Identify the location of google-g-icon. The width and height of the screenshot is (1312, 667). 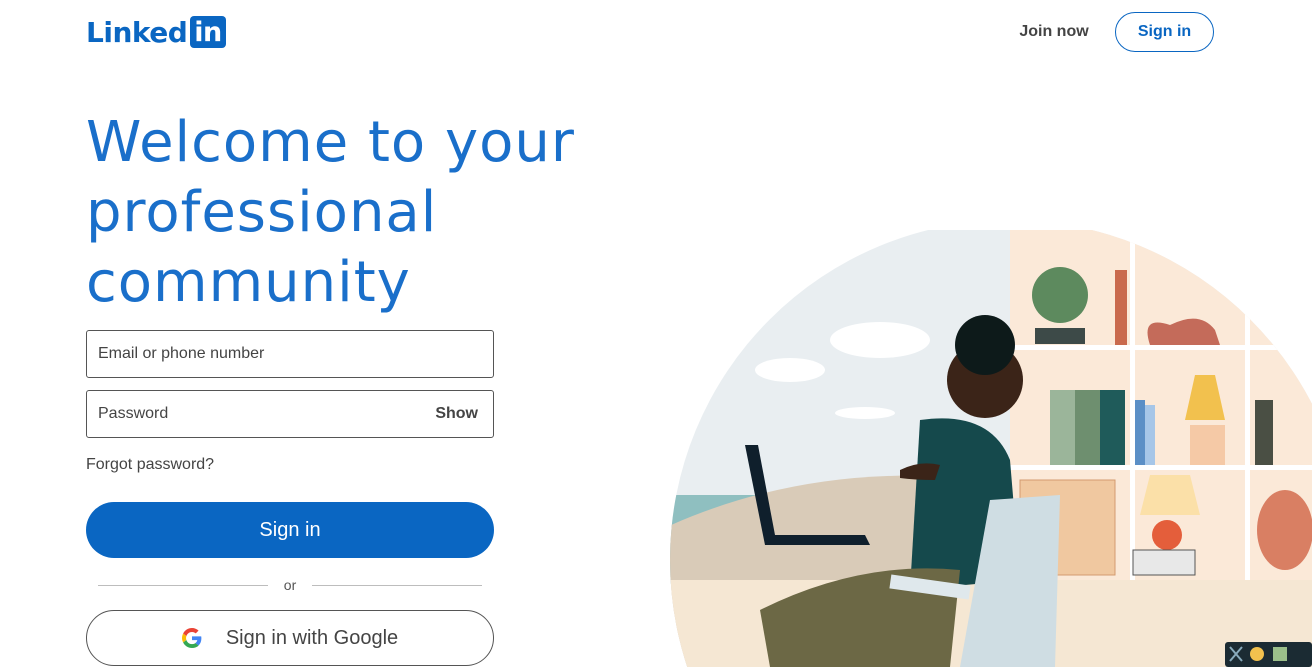
(191, 638).